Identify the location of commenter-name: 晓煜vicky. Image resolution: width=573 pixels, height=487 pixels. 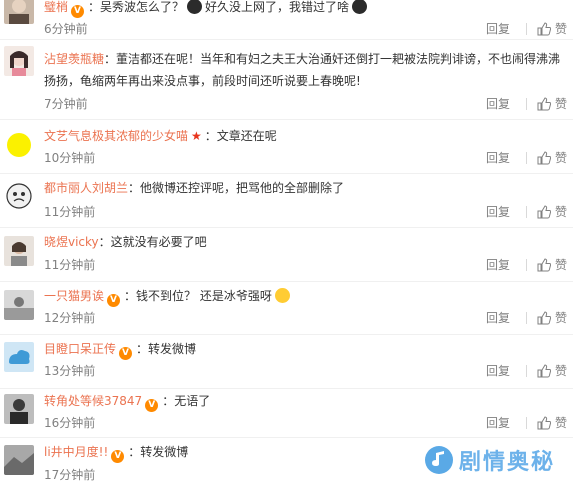
(71, 242).